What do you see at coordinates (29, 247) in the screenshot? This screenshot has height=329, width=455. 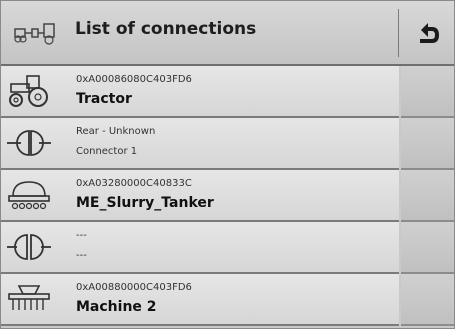 I see `double-connector-icon` at bounding box center [29, 247].